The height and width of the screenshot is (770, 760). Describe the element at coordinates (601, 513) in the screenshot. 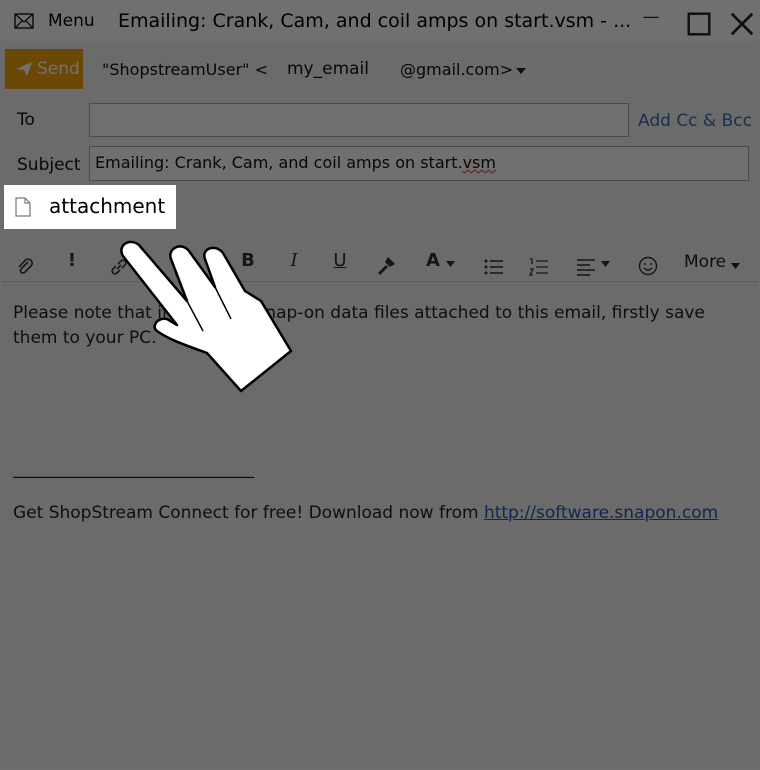

I see `software-link: http://software.snapon.com` at that location.